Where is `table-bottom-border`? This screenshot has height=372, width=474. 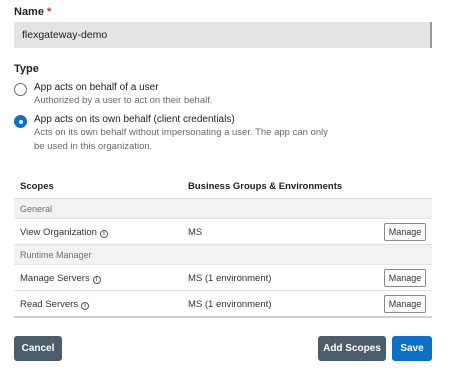
table-bottom-border is located at coordinates (223, 317).